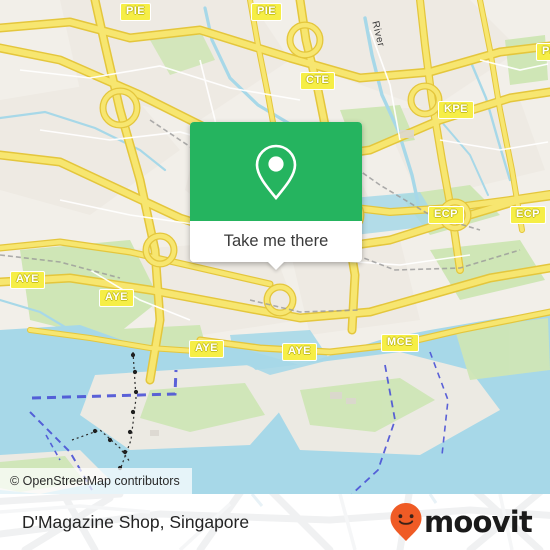 This screenshot has height=550, width=550. I want to click on map-label-ecp-2: ECP, so click(528, 215).